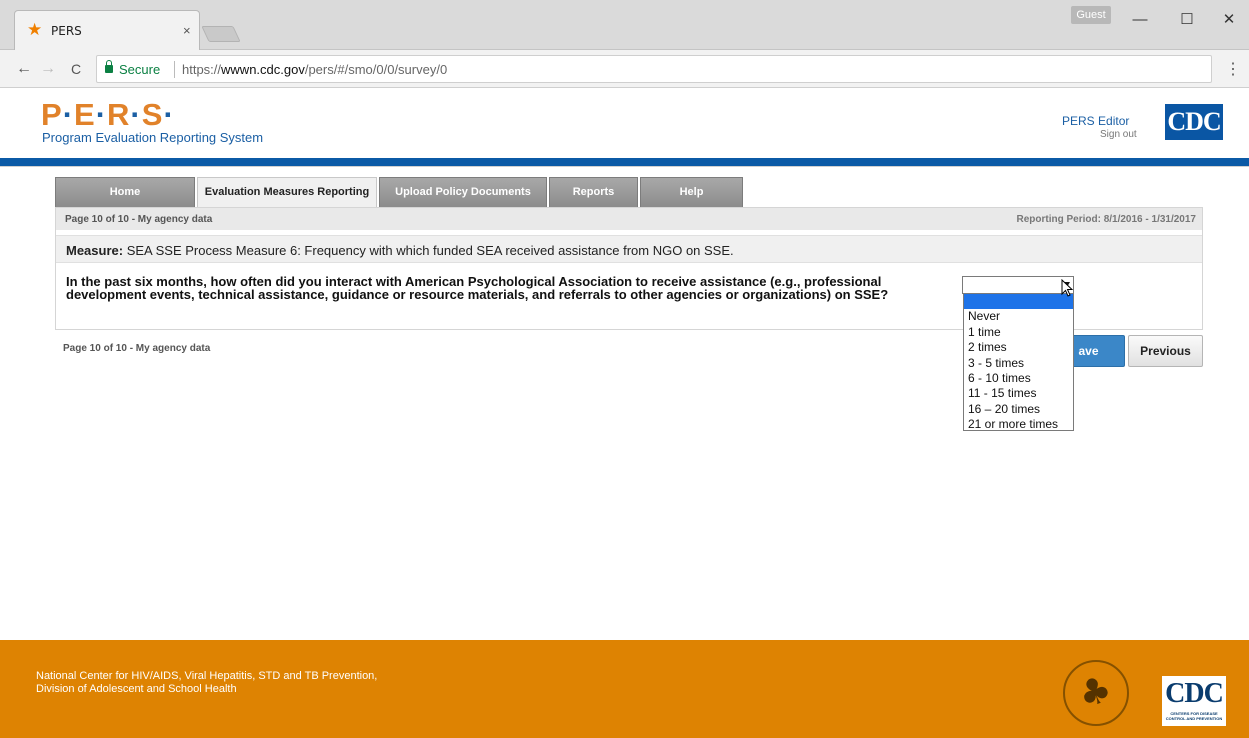 This screenshot has width=1249, height=738. Describe the element at coordinates (1233, 69) in the screenshot. I see `browser-menu-icon: ⋮` at that location.